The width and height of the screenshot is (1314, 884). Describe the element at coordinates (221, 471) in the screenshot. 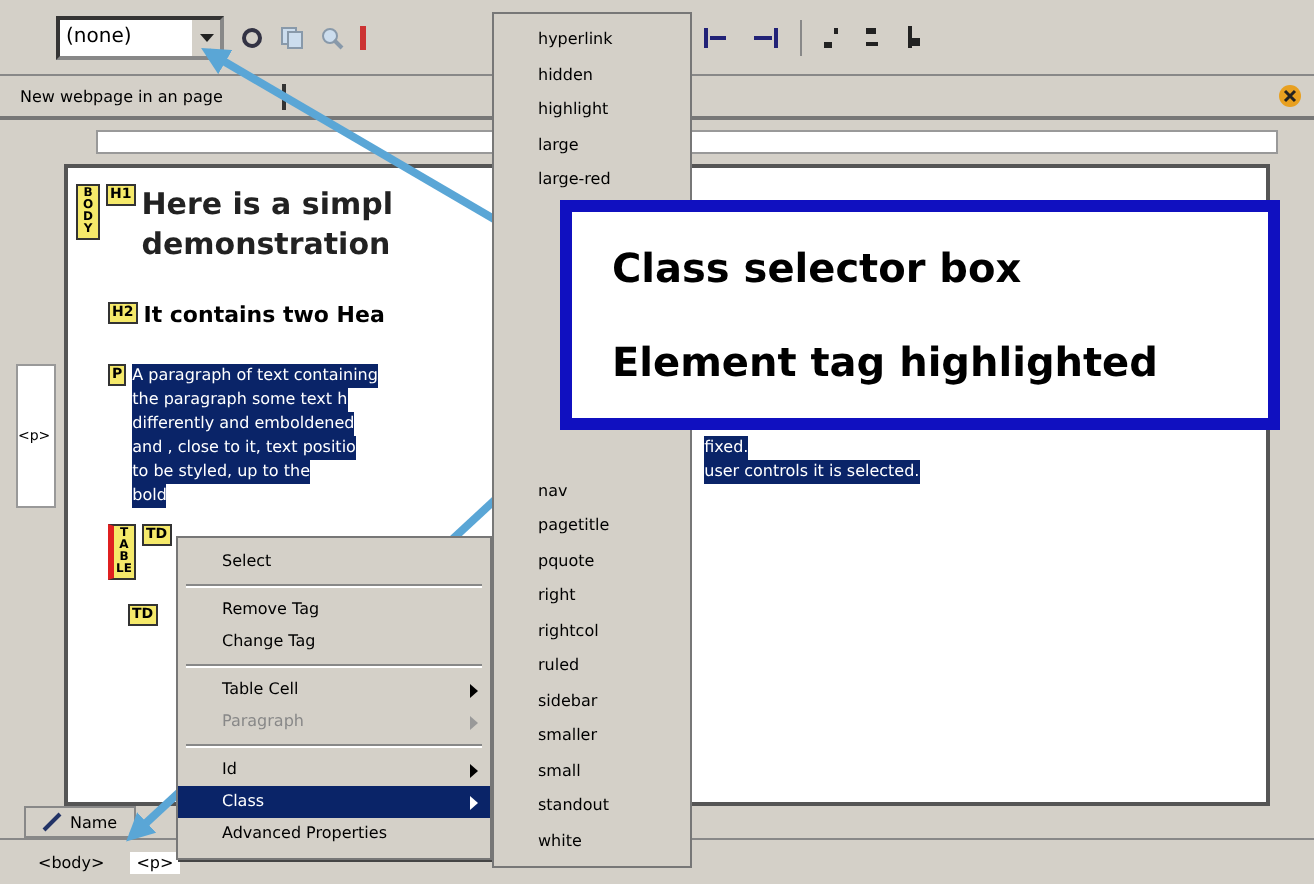

I see `selected-text: to be styled, up to the` at that location.